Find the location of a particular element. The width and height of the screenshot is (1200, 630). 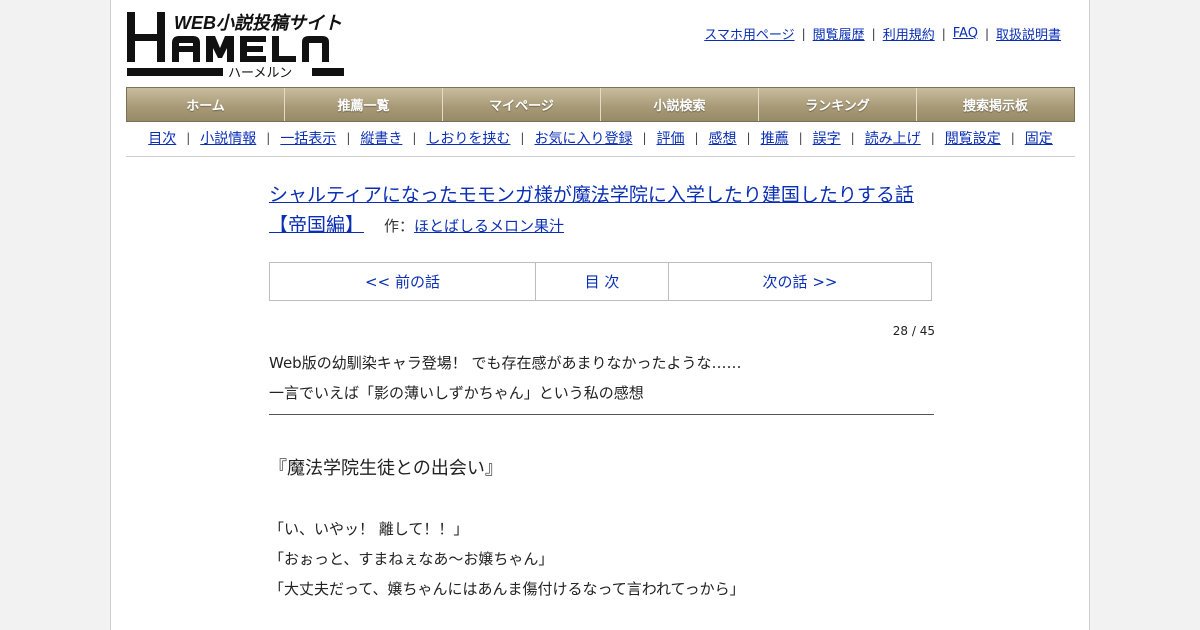

main-nav: ホーム 推薦一覧 マイページ 小説検索 ランキング 捜索掲示板 is located at coordinates (600, 104).